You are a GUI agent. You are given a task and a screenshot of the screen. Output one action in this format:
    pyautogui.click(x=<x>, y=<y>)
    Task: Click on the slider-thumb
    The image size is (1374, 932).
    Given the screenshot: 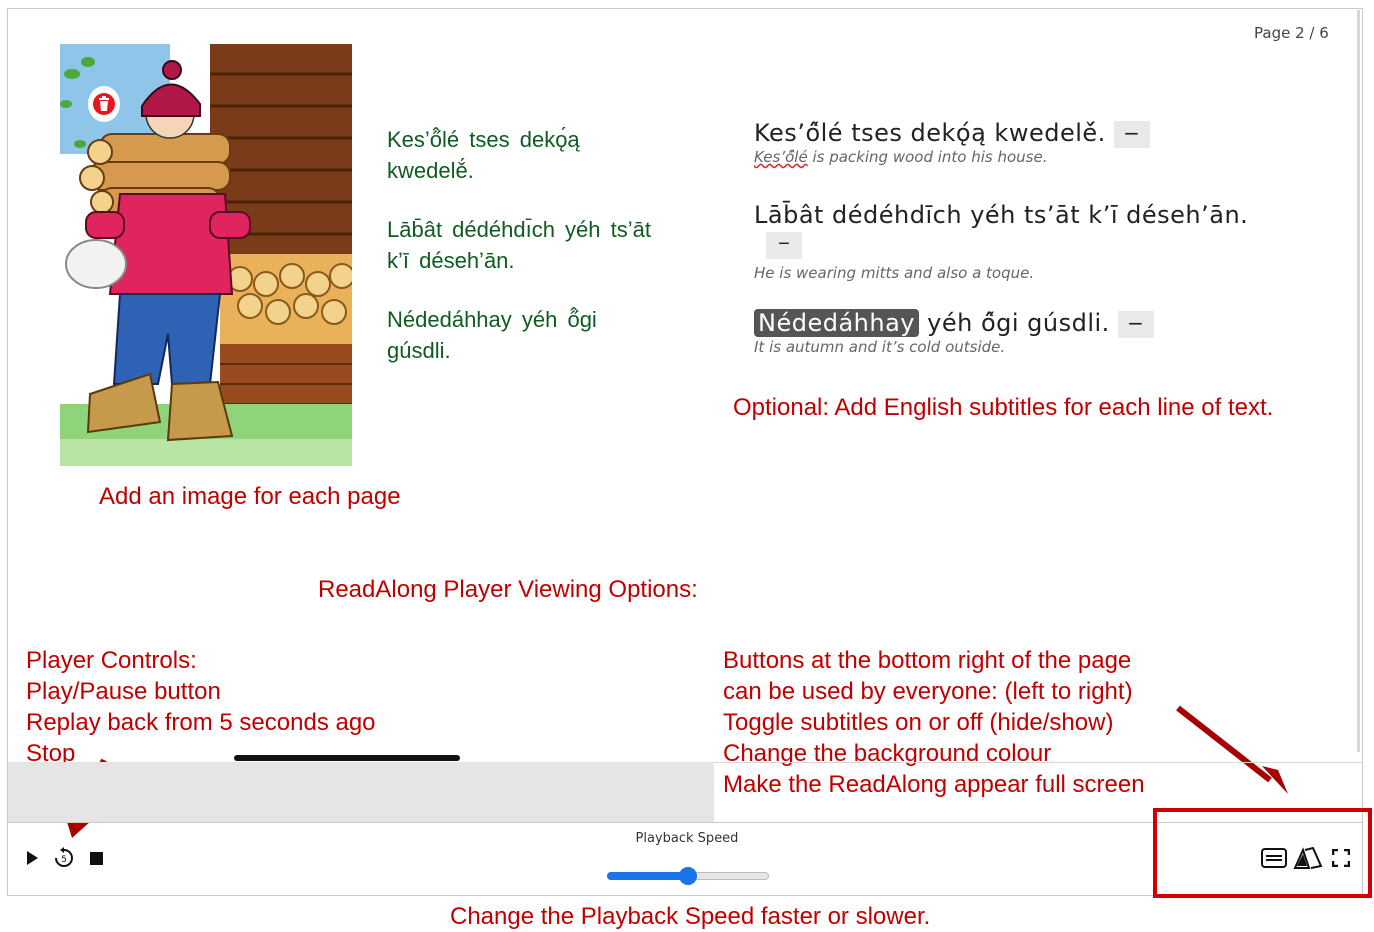 What is the action you would take?
    pyautogui.click(x=688, y=876)
    